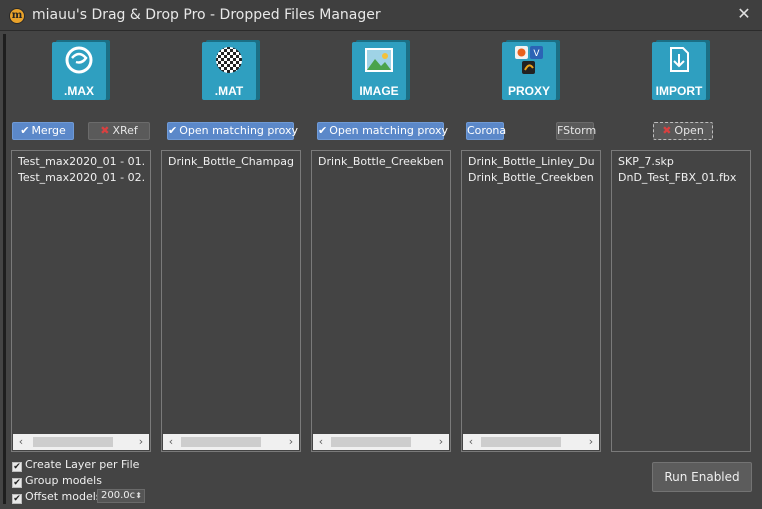 This screenshot has height=509, width=762. What do you see at coordinates (683, 131) in the screenshot?
I see `open-button: ✖ Open` at bounding box center [683, 131].